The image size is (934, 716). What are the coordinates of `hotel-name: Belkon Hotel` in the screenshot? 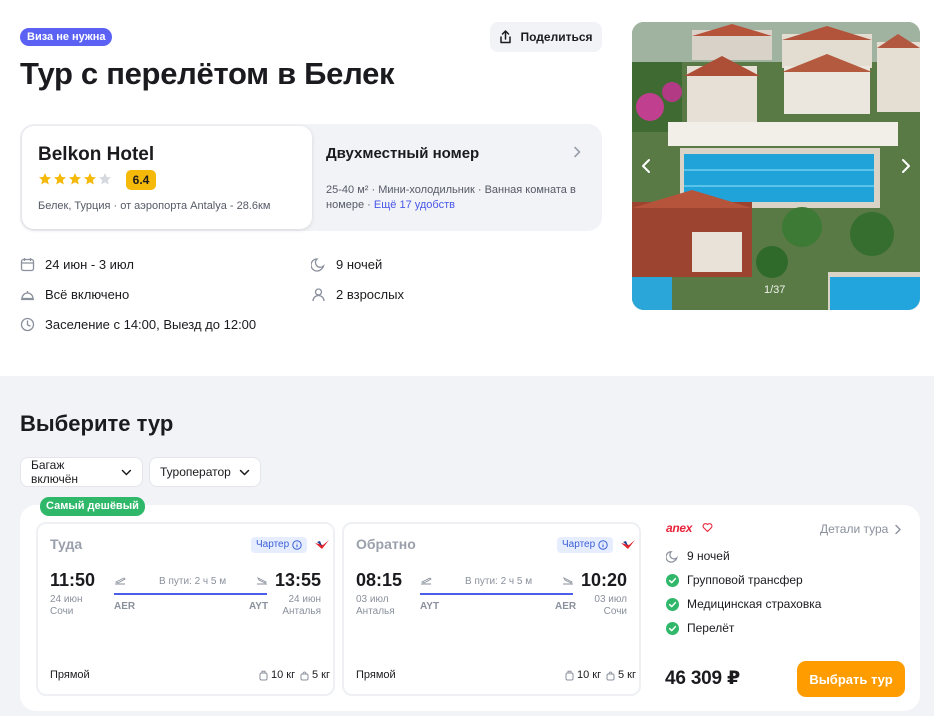 It's located at (96, 154).